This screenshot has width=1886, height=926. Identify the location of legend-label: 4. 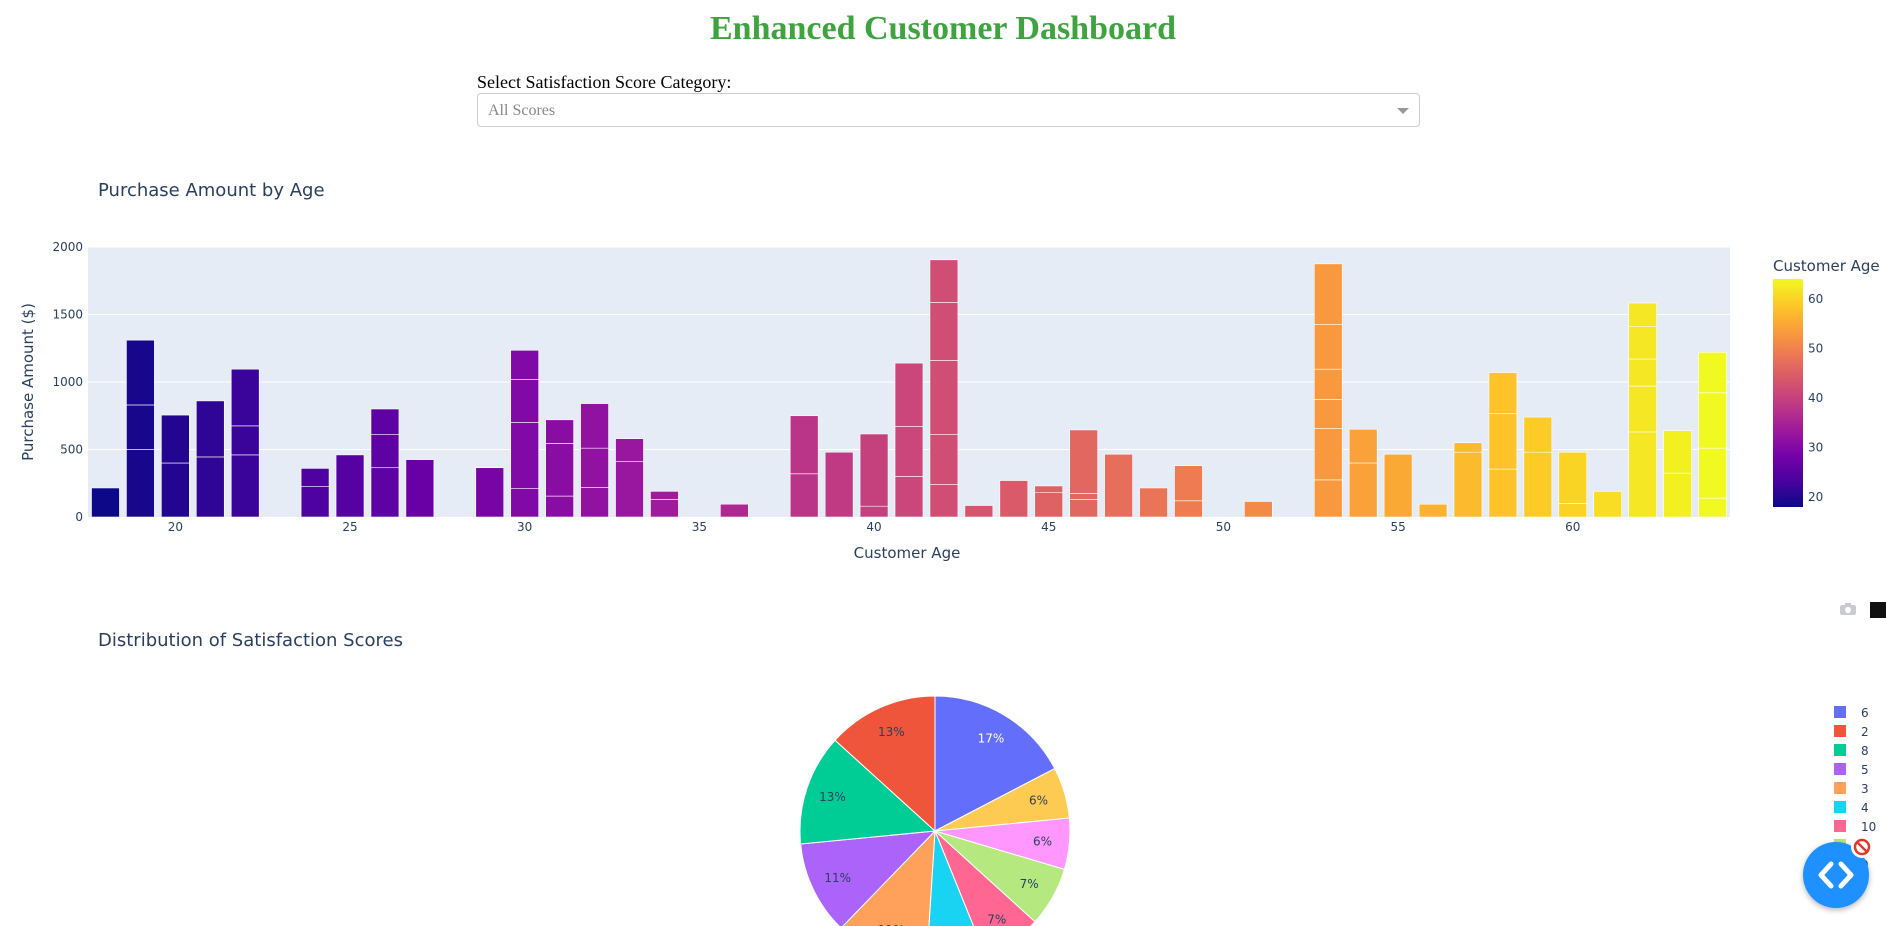
(1865, 808).